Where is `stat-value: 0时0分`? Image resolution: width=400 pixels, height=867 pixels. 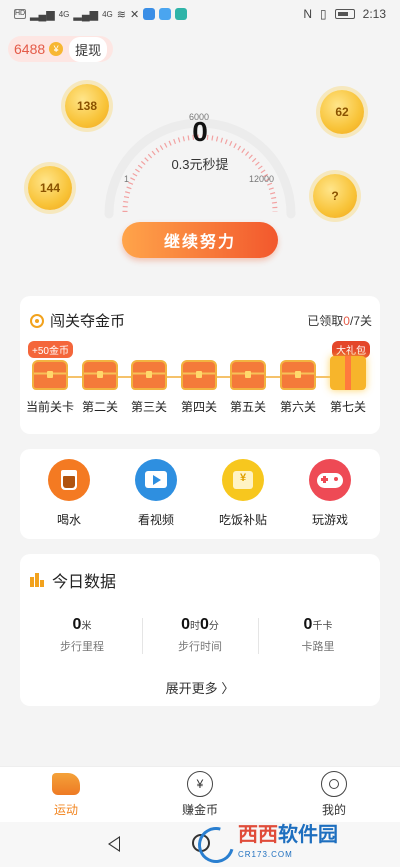 stat-value: 0时0分 is located at coordinates (200, 625).